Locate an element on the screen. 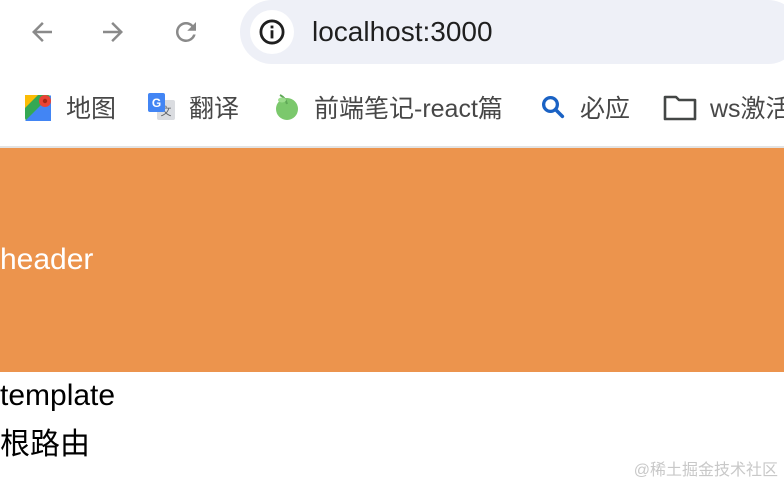 This screenshot has height=486, width=784. bookmark-maps: 地图 is located at coordinates (70, 107).